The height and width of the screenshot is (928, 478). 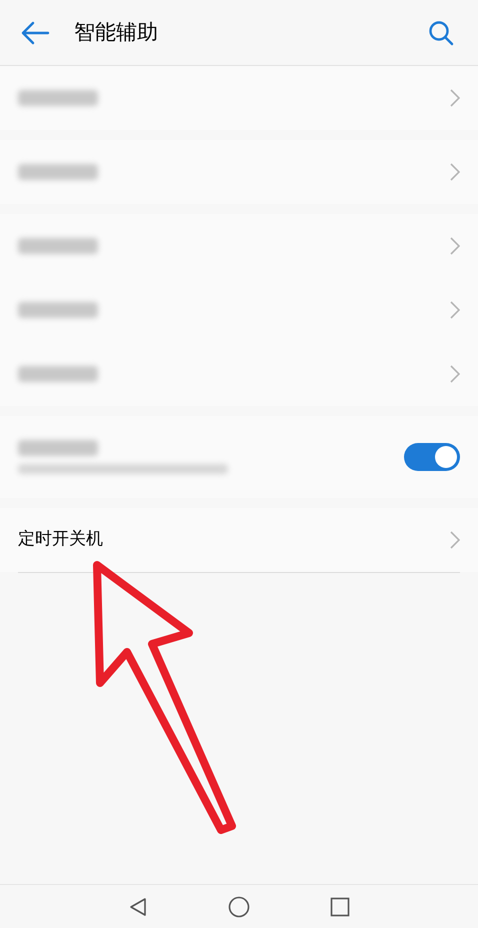 What do you see at coordinates (432, 457) in the screenshot?
I see `toggle-switch` at bounding box center [432, 457].